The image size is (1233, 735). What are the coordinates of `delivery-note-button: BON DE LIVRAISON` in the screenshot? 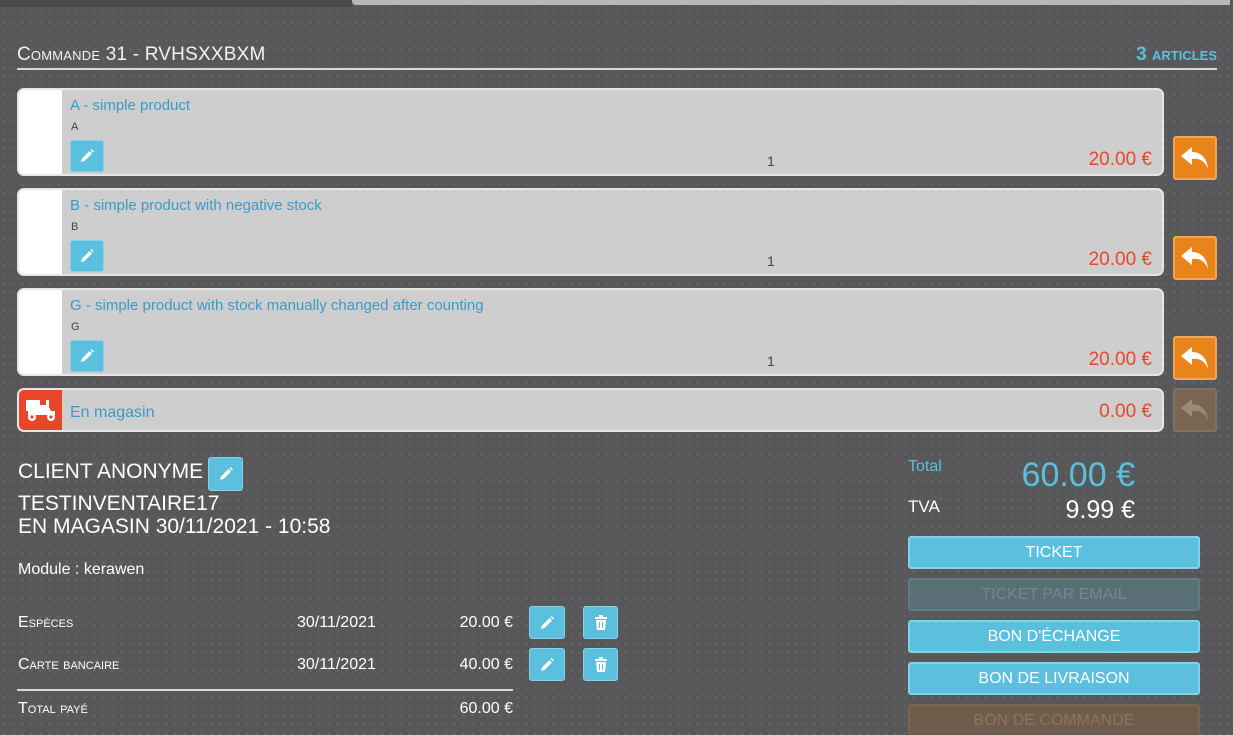 It's located at (1054, 678).